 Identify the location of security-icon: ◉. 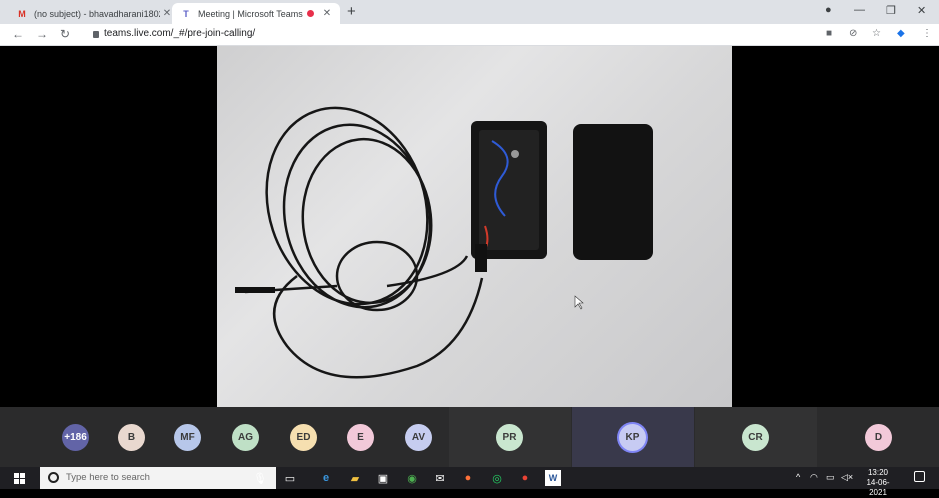
(412, 478).